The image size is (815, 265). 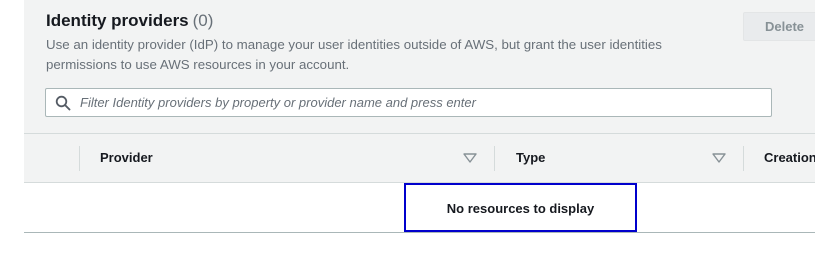 I want to click on search-input, so click(x=420, y=102).